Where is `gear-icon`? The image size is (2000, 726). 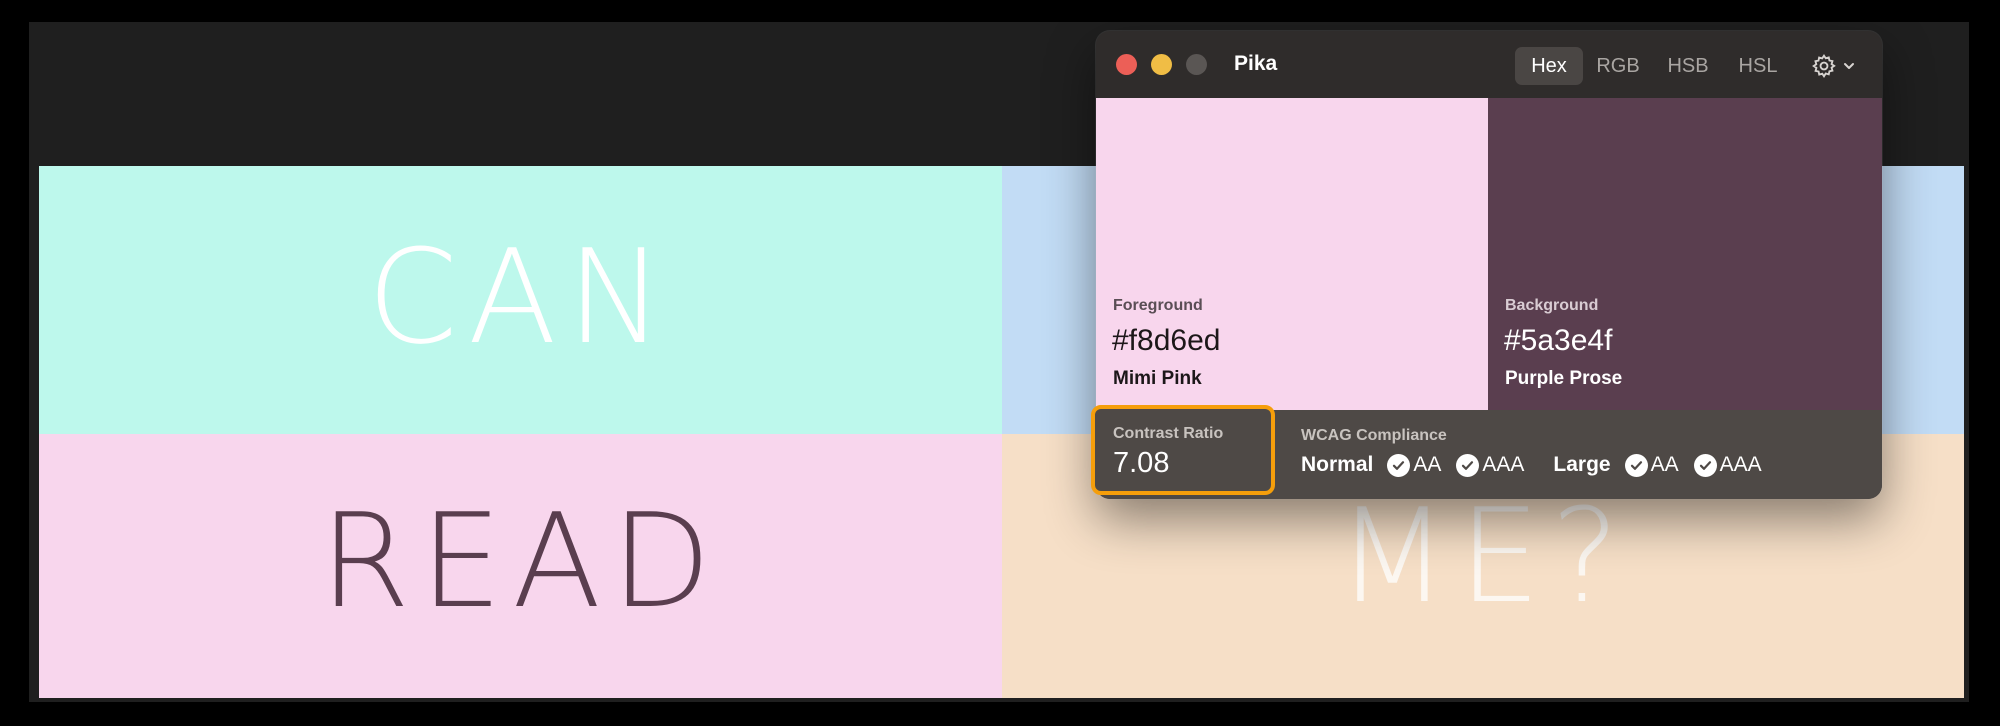
gear-icon is located at coordinates (1824, 66).